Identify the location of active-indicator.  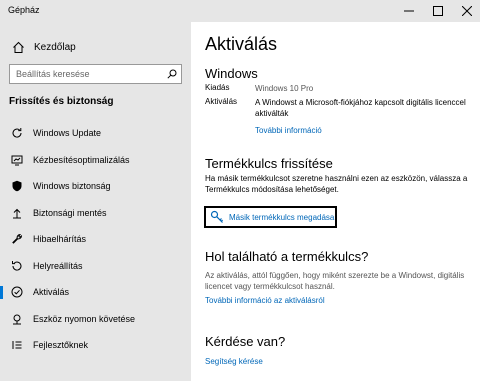
(1, 292).